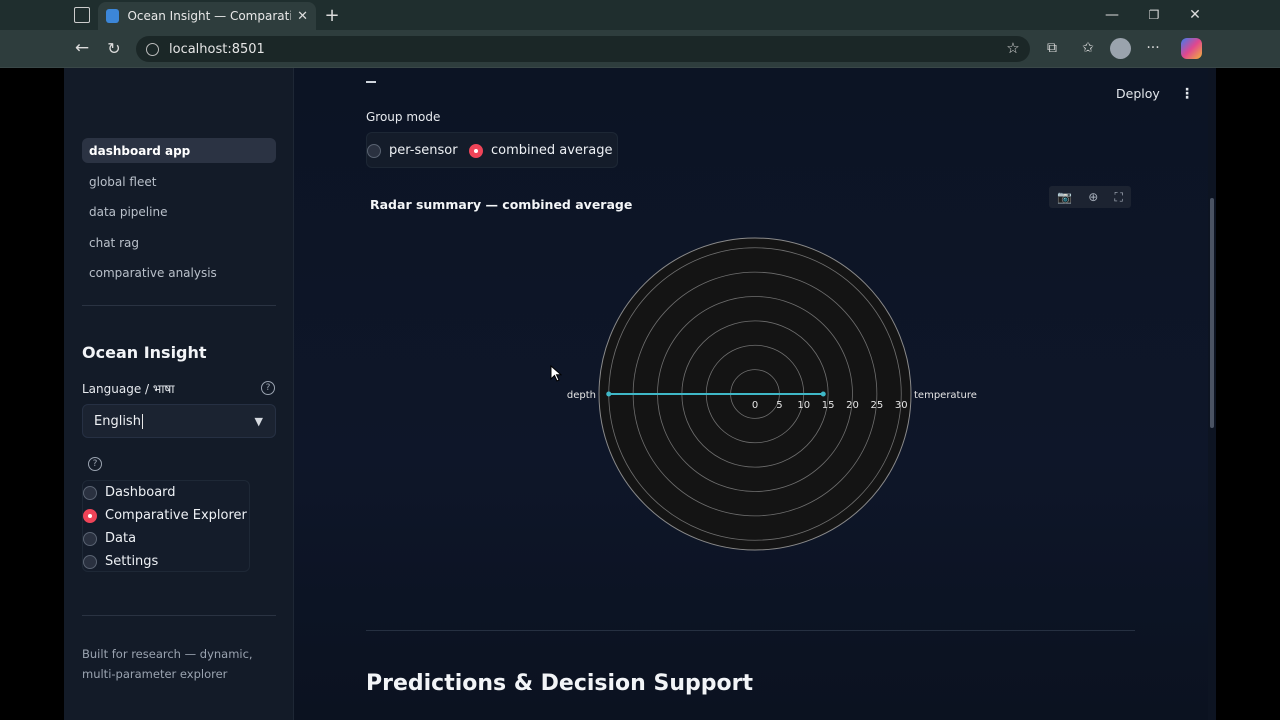 The image size is (1280, 720). What do you see at coordinates (583, 49) in the screenshot?
I see `address-bar: localhost:8501` at bounding box center [583, 49].